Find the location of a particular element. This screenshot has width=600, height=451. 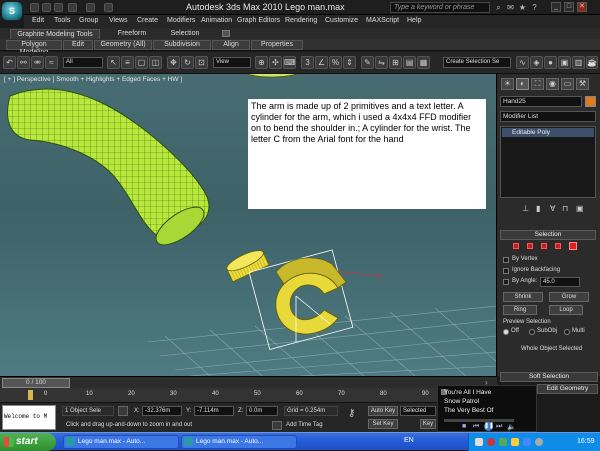

next-icon: ⏭ is located at coordinates (499, 427).